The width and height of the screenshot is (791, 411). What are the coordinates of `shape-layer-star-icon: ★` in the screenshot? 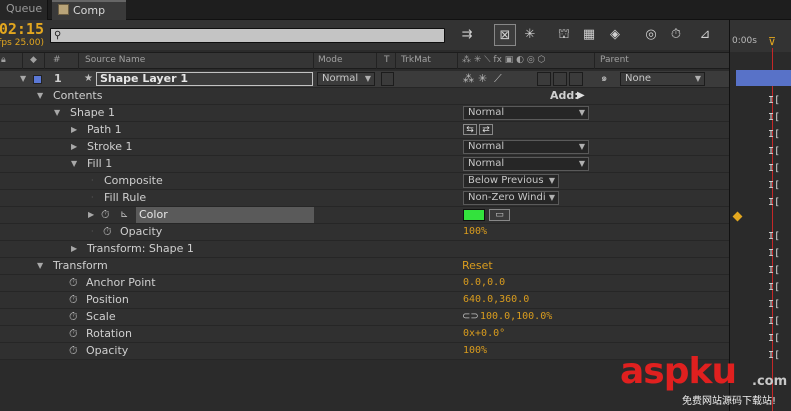 It's located at (88, 78).